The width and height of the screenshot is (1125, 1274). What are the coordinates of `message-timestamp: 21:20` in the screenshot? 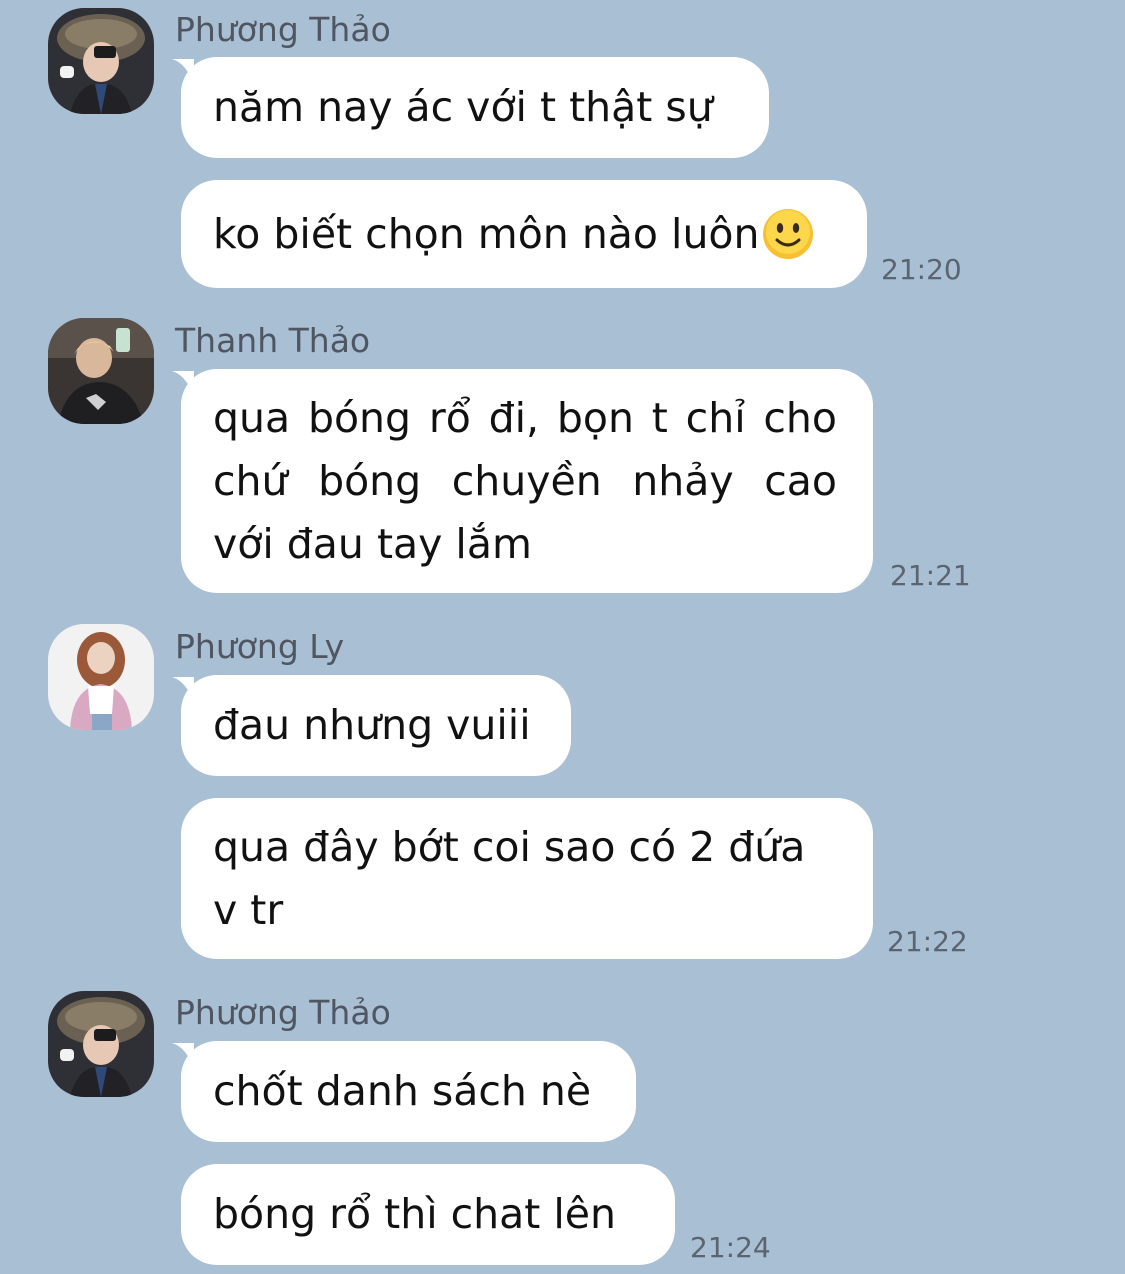 It's located at (921, 269).